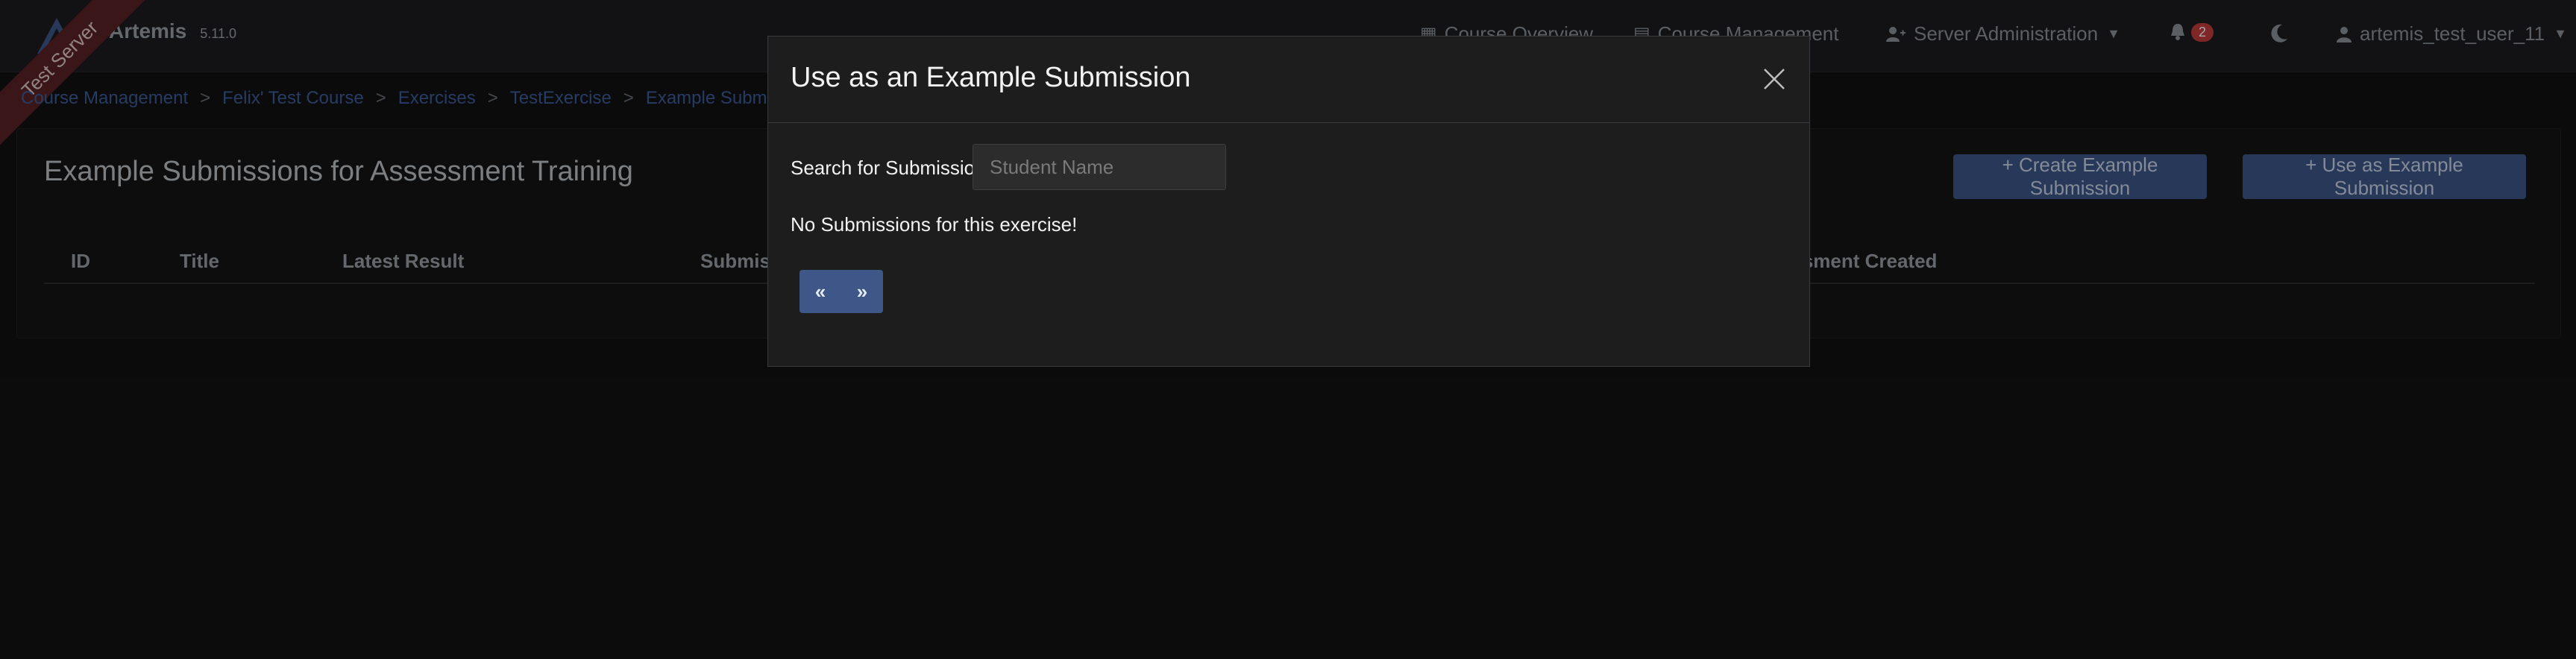  I want to click on close-icon, so click(1775, 79).